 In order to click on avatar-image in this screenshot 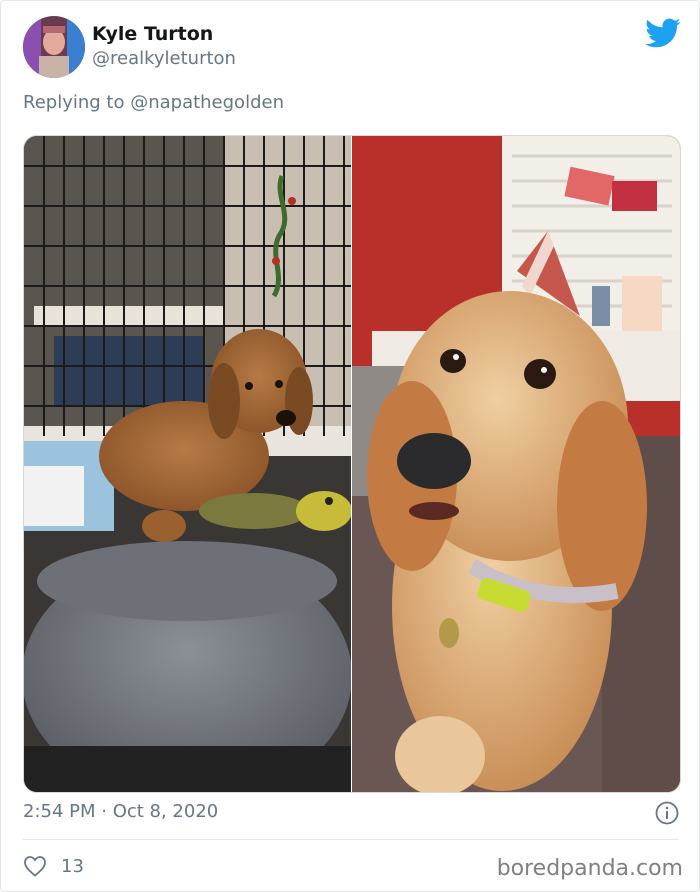, I will do `click(54, 47)`.